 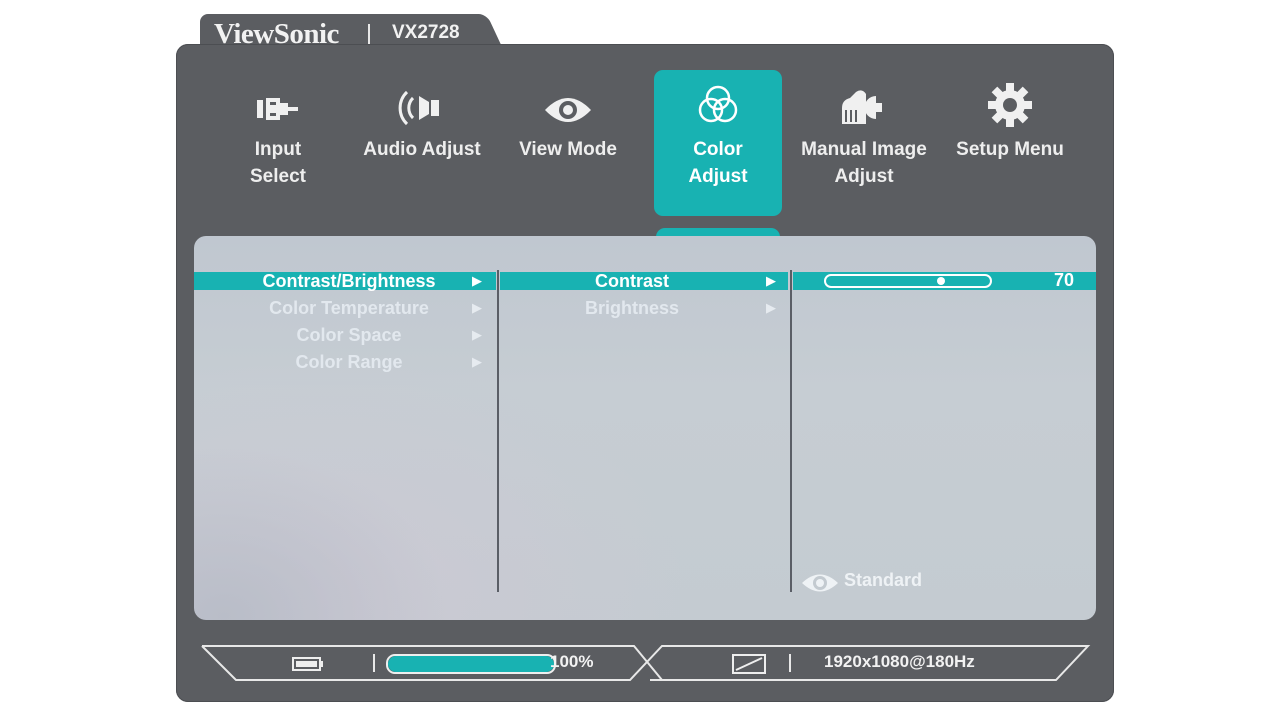 I want to click on progress-percent: 100%, so click(x=572, y=661).